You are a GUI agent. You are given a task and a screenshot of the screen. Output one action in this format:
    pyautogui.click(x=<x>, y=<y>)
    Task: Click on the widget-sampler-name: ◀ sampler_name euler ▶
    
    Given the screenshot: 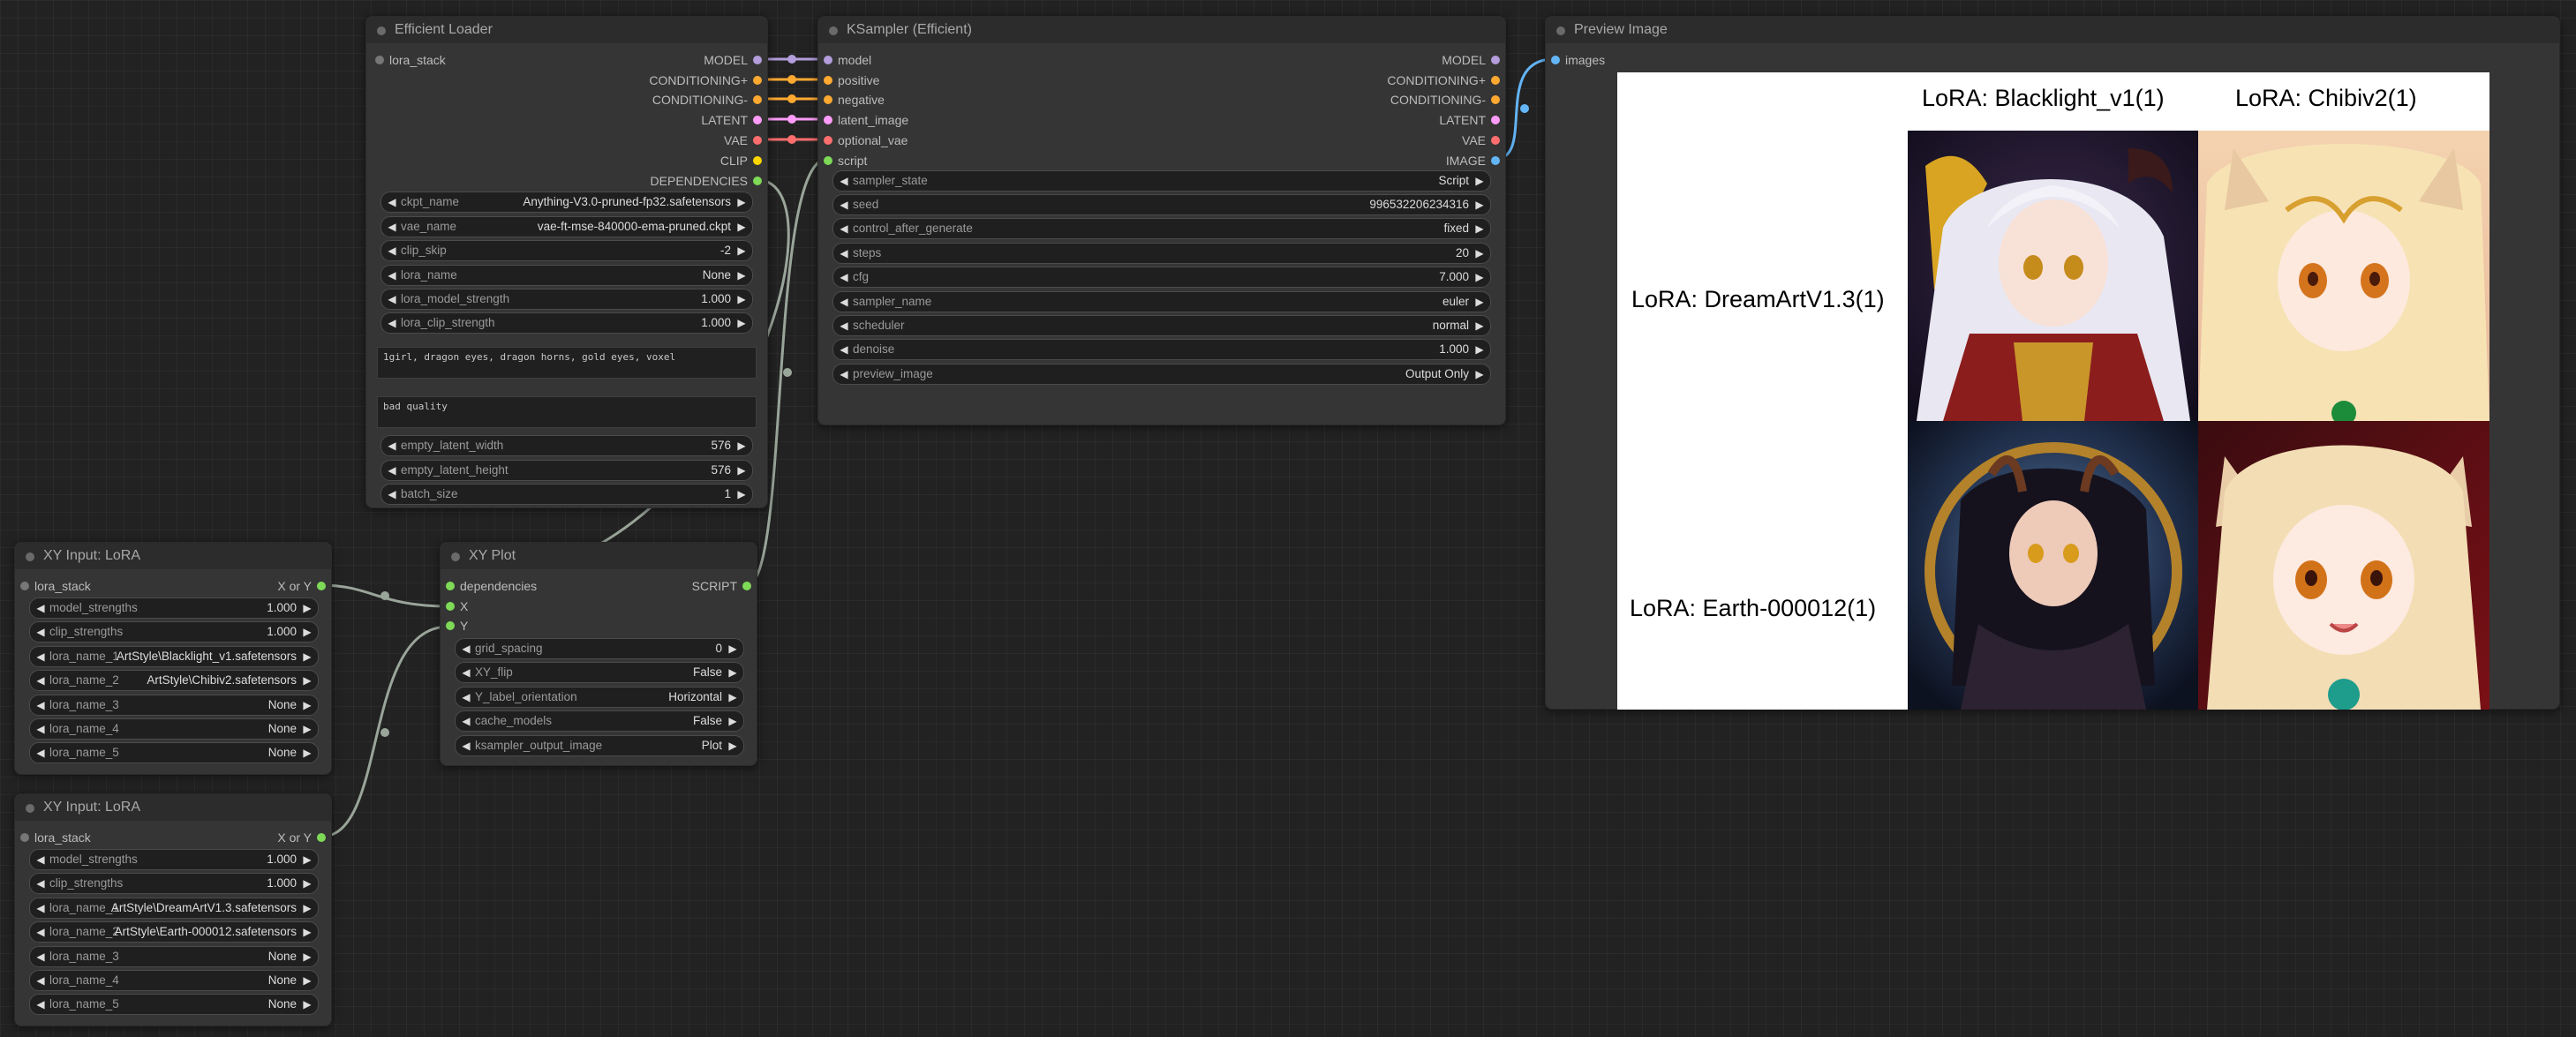 What is the action you would take?
    pyautogui.click(x=1162, y=301)
    